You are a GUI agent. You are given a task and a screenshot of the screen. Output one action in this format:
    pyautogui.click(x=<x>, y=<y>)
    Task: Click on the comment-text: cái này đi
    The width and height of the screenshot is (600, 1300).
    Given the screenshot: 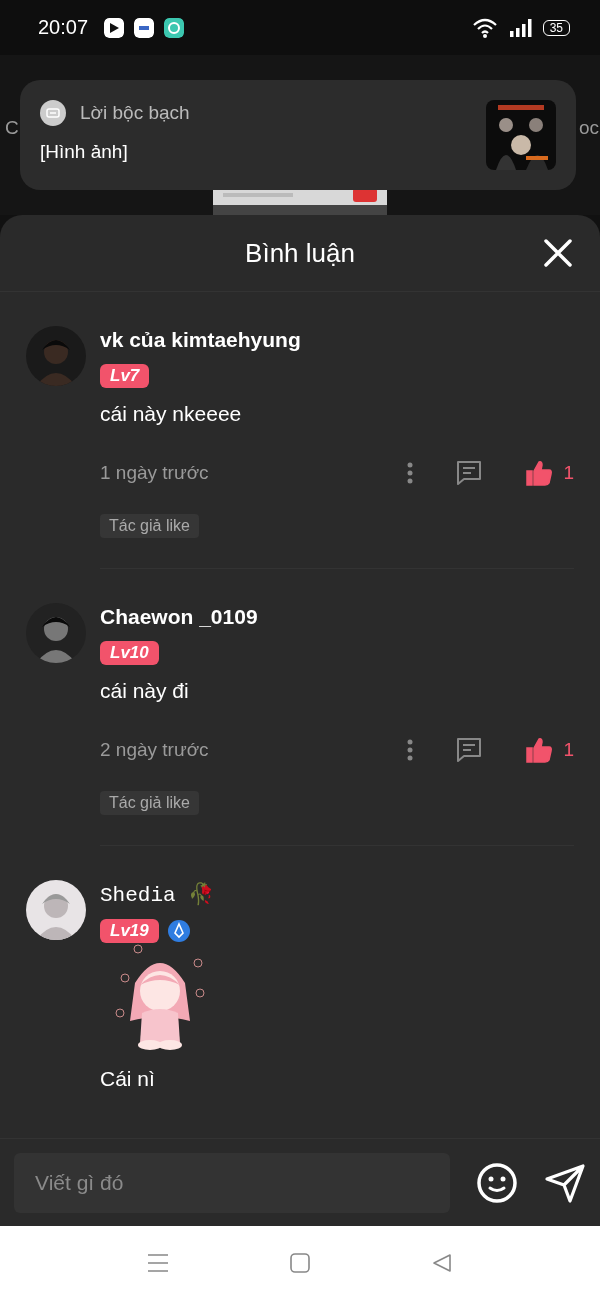 What is the action you would take?
    pyautogui.click(x=144, y=691)
    